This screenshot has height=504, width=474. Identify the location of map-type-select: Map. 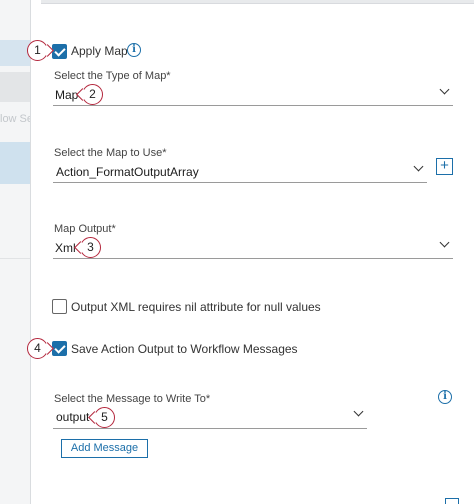
(253, 95).